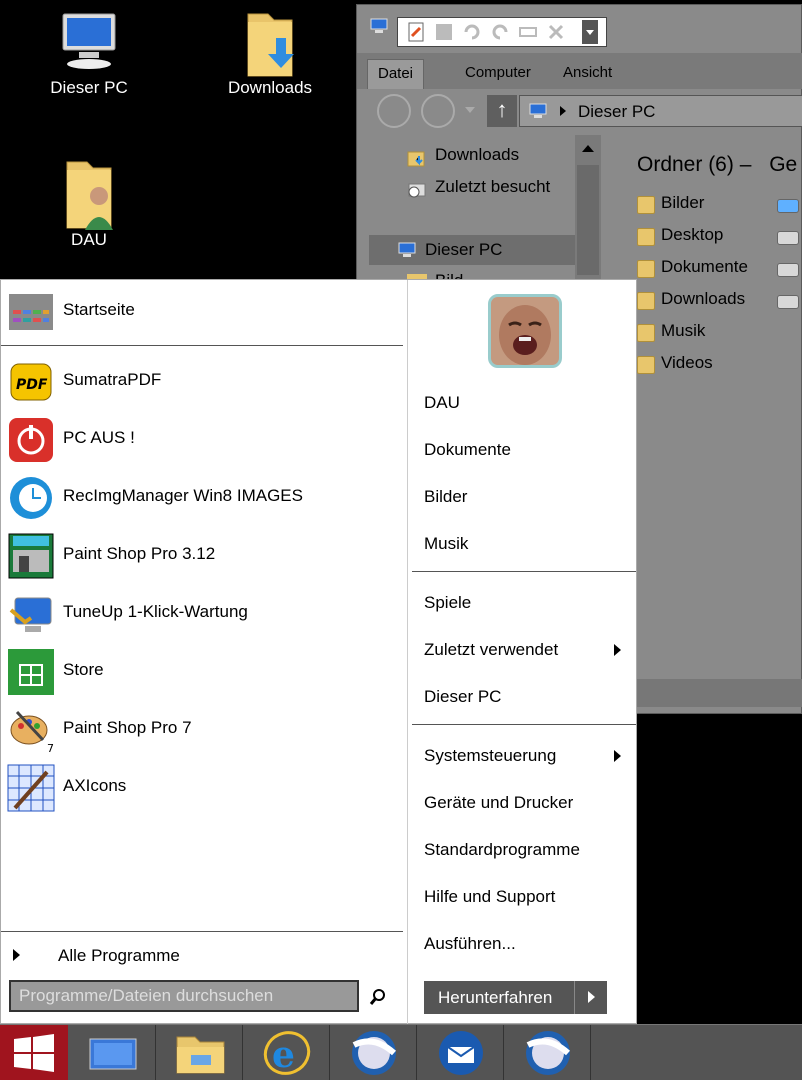  Describe the element at coordinates (478, 192) in the screenshot. I see `nav-item-zuletzt-besucht: Zuletzt besucht` at that location.